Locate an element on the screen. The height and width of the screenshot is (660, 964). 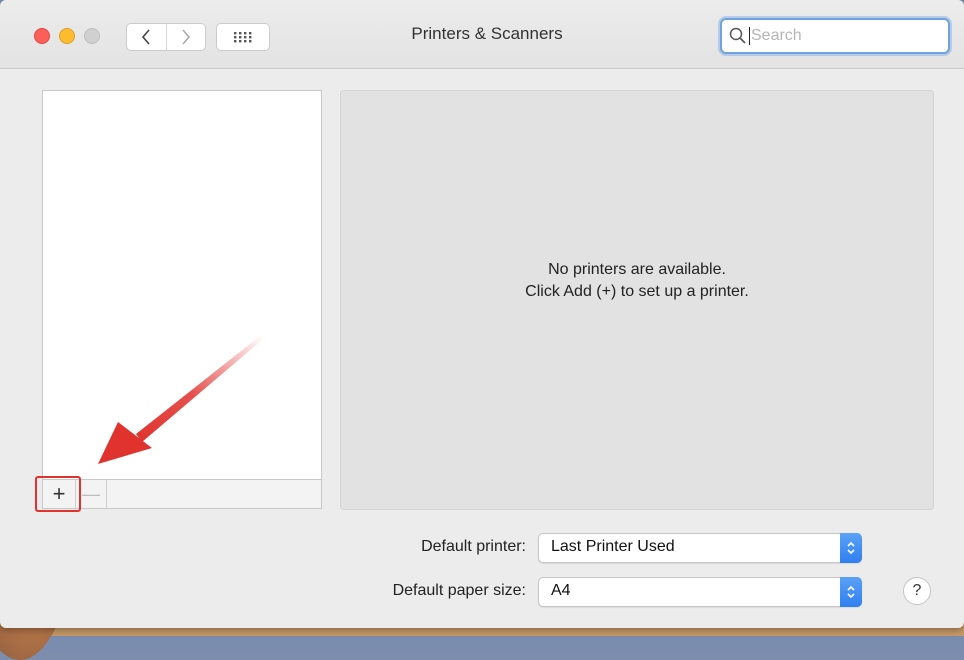
default-paper-size-popup: A4 is located at coordinates (700, 592).